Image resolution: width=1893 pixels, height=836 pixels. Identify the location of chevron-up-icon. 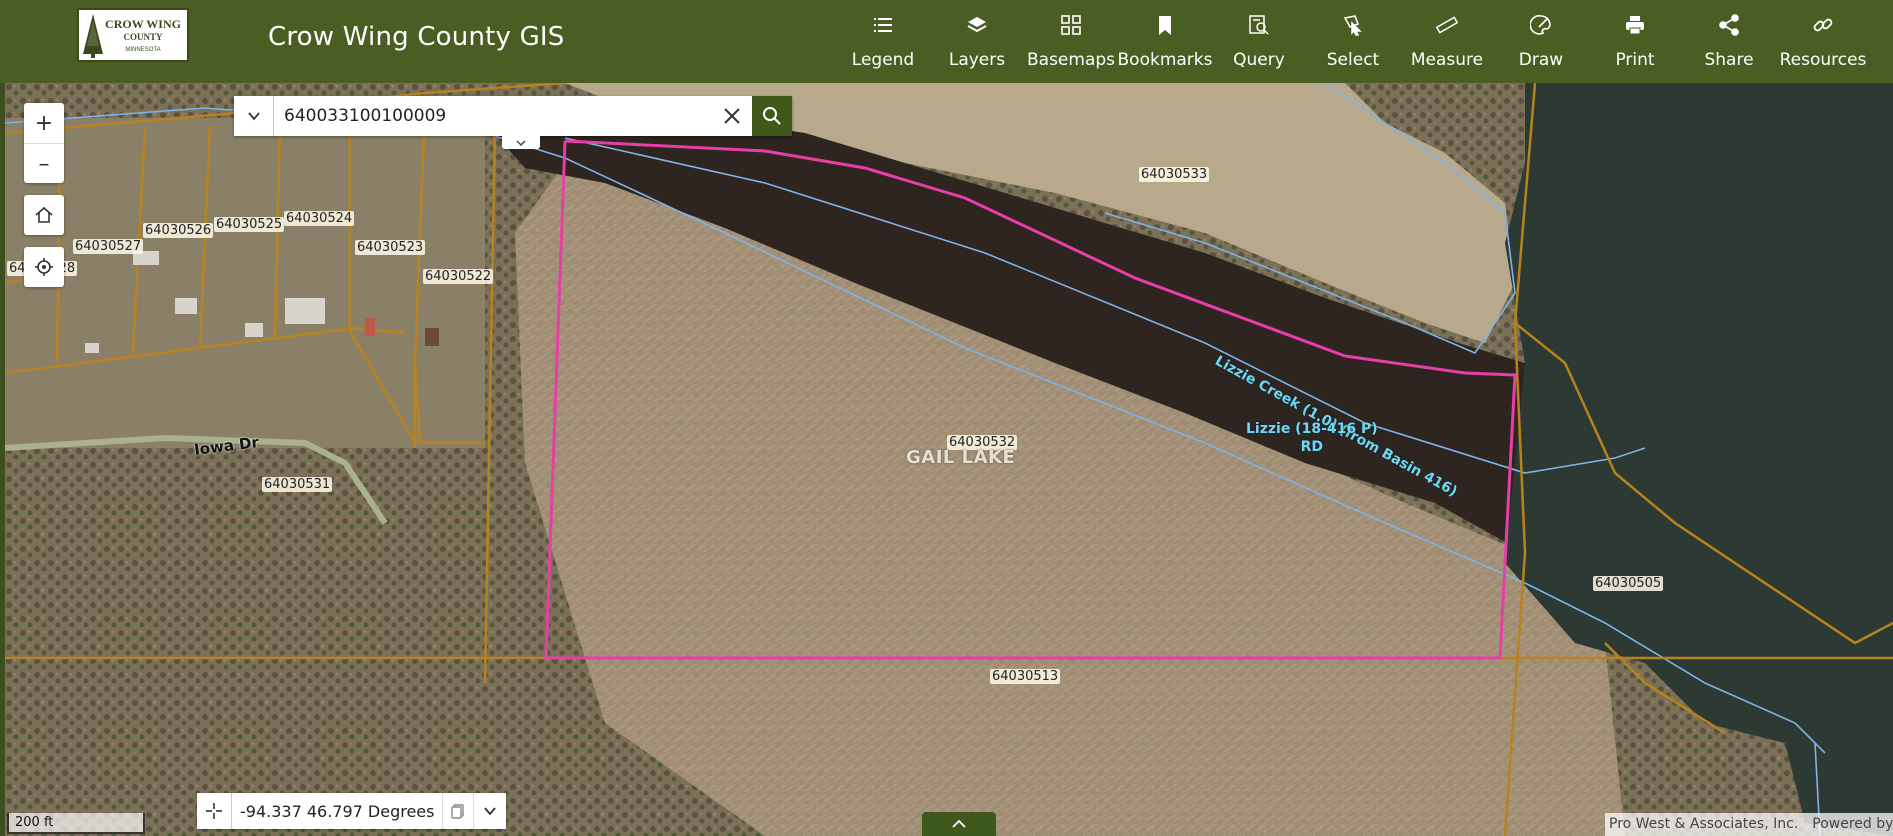
(959, 823).